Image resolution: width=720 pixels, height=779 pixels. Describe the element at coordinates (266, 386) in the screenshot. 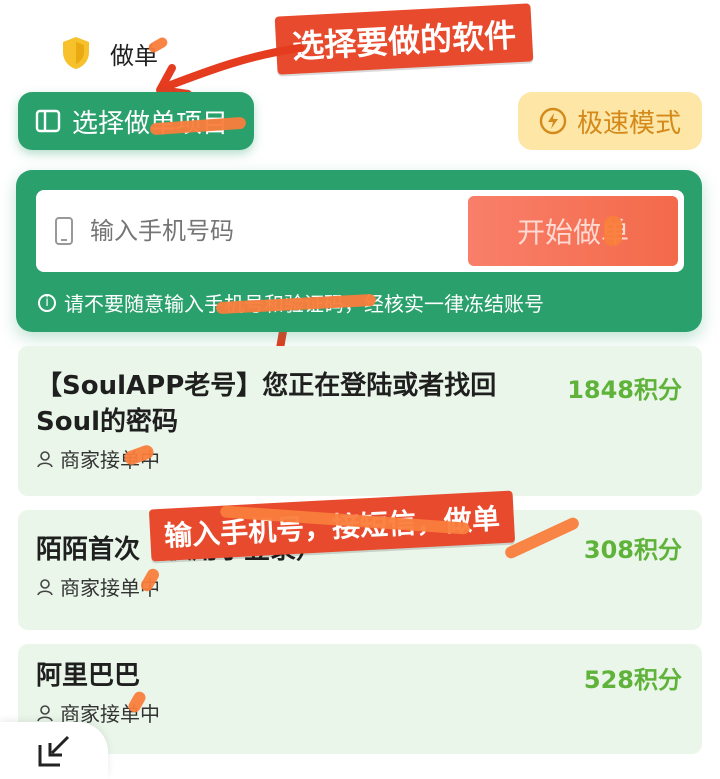

I see `task-title-1: 【SoulAPP老号】您正在登陆或者找回` at that location.